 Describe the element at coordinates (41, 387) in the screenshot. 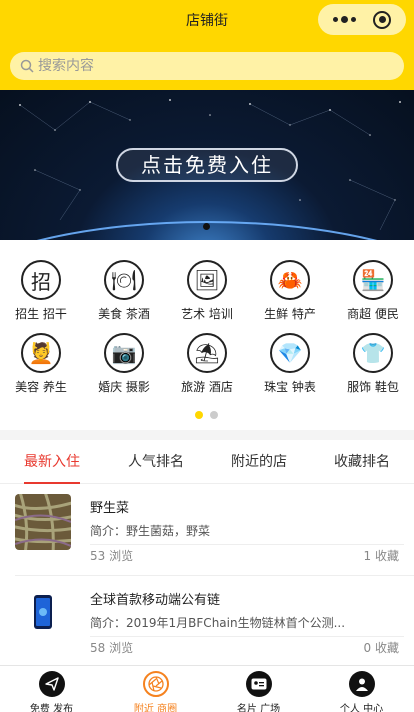

I see `category-label: 美容 养生` at that location.